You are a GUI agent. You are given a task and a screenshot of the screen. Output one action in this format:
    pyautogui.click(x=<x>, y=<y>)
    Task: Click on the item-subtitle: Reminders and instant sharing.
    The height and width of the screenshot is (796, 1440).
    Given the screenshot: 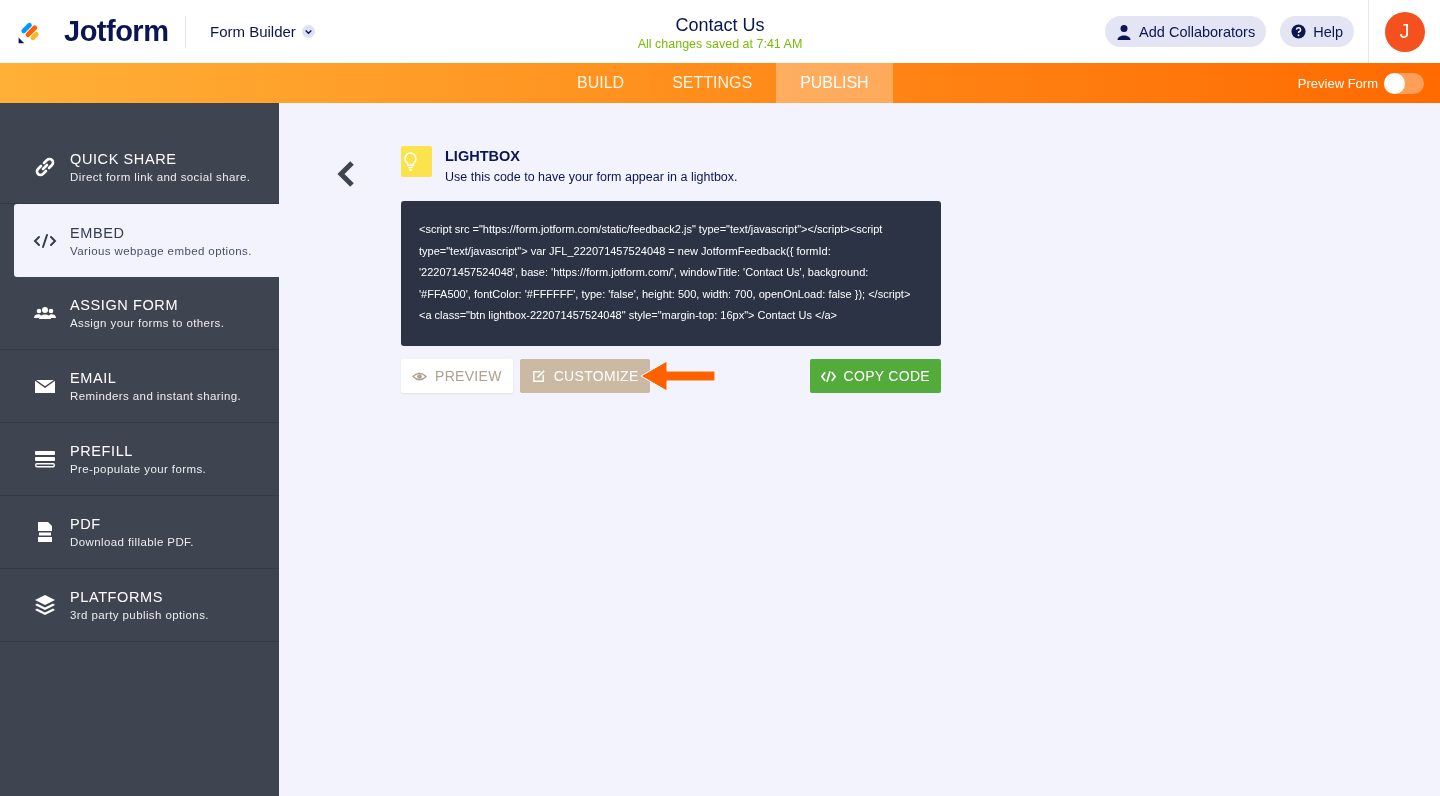 What is the action you would take?
    pyautogui.click(x=156, y=396)
    